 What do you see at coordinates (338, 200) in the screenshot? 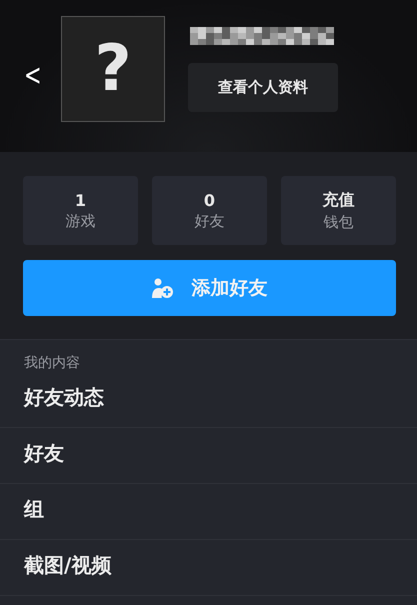
I see `stat-value: 充值` at bounding box center [338, 200].